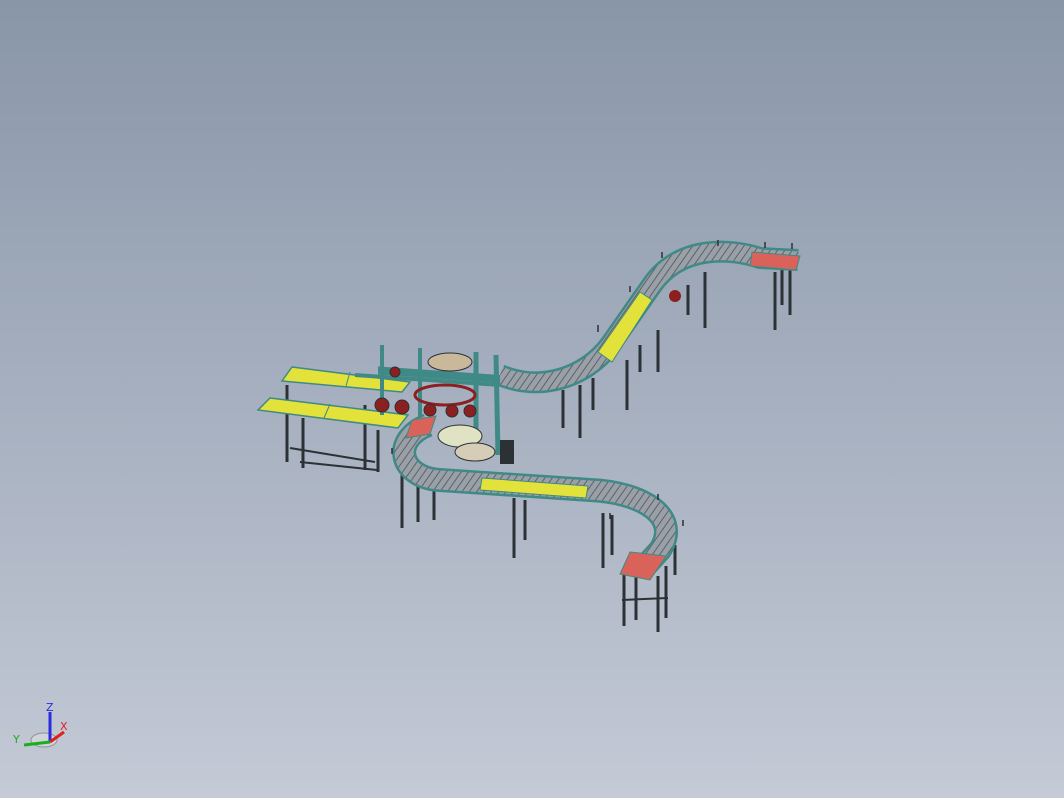 The height and width of the screenshot is (798, 1064). I want to click on orientation-triad: Z X Y, so click(40, 724).